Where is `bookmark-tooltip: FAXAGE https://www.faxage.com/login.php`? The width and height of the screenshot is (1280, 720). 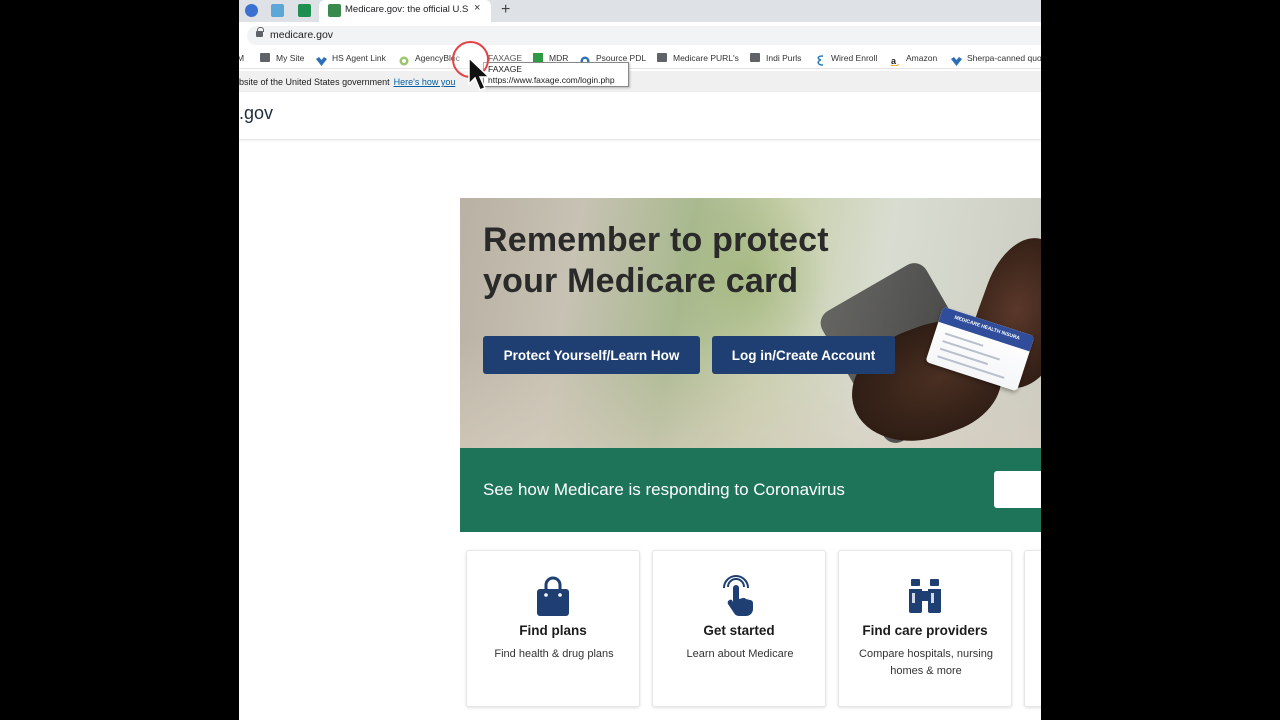 bookmark-tooltip: FAXAGE https://www.faxage.com/login.php is located at coordinates (556, 74).